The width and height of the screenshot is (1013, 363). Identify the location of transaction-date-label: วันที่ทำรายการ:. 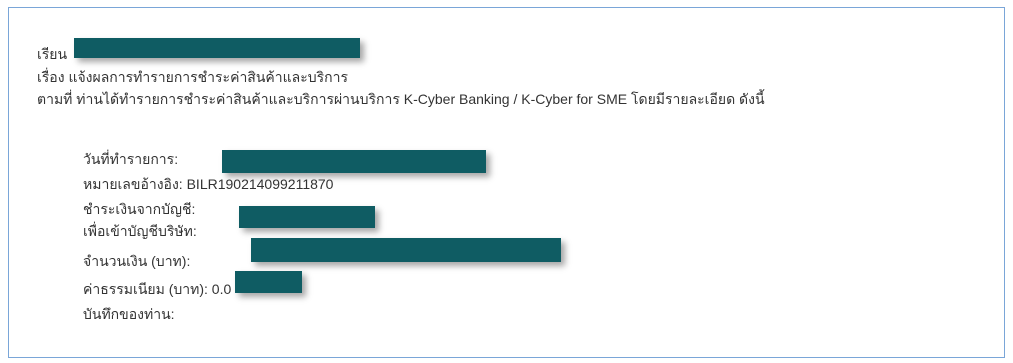
(131, 159).